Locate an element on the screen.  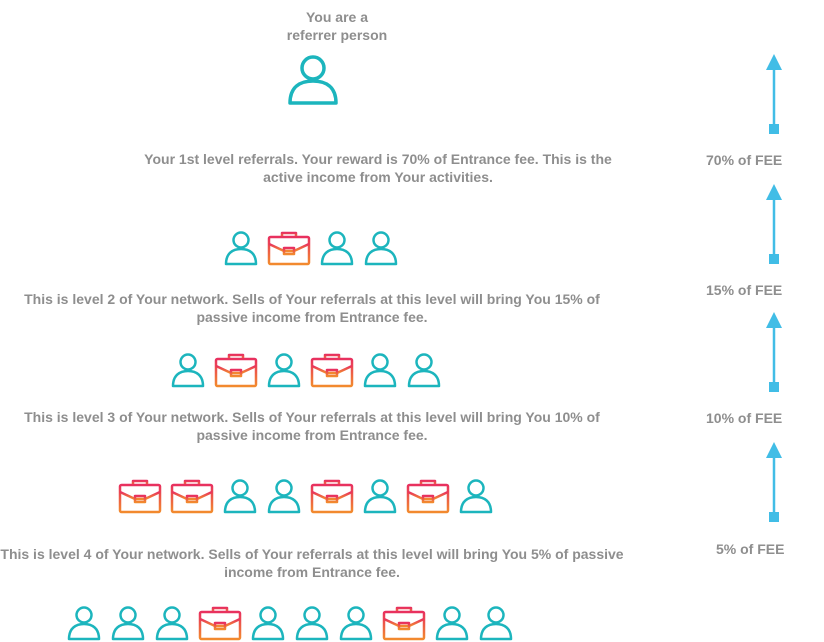
referrer-title: You are a referrer person is located at coordinates (337, 26).